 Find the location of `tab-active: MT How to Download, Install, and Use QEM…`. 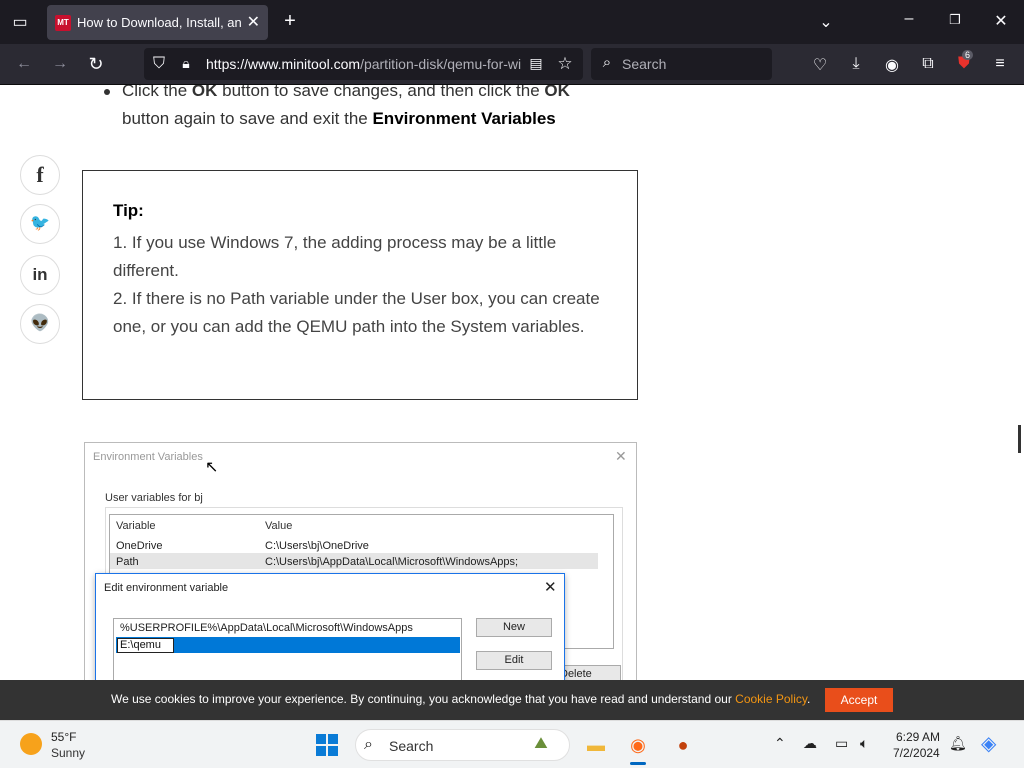

tab-active: MT How to Download, Install, and Use QEM… is located at coordinates (157, 22).